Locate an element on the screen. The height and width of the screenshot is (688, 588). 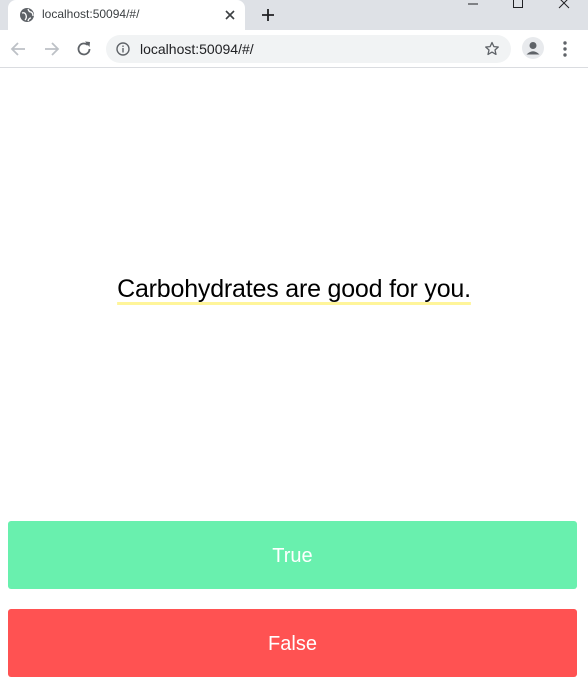
close-icon is located at coordinates (230, 15).